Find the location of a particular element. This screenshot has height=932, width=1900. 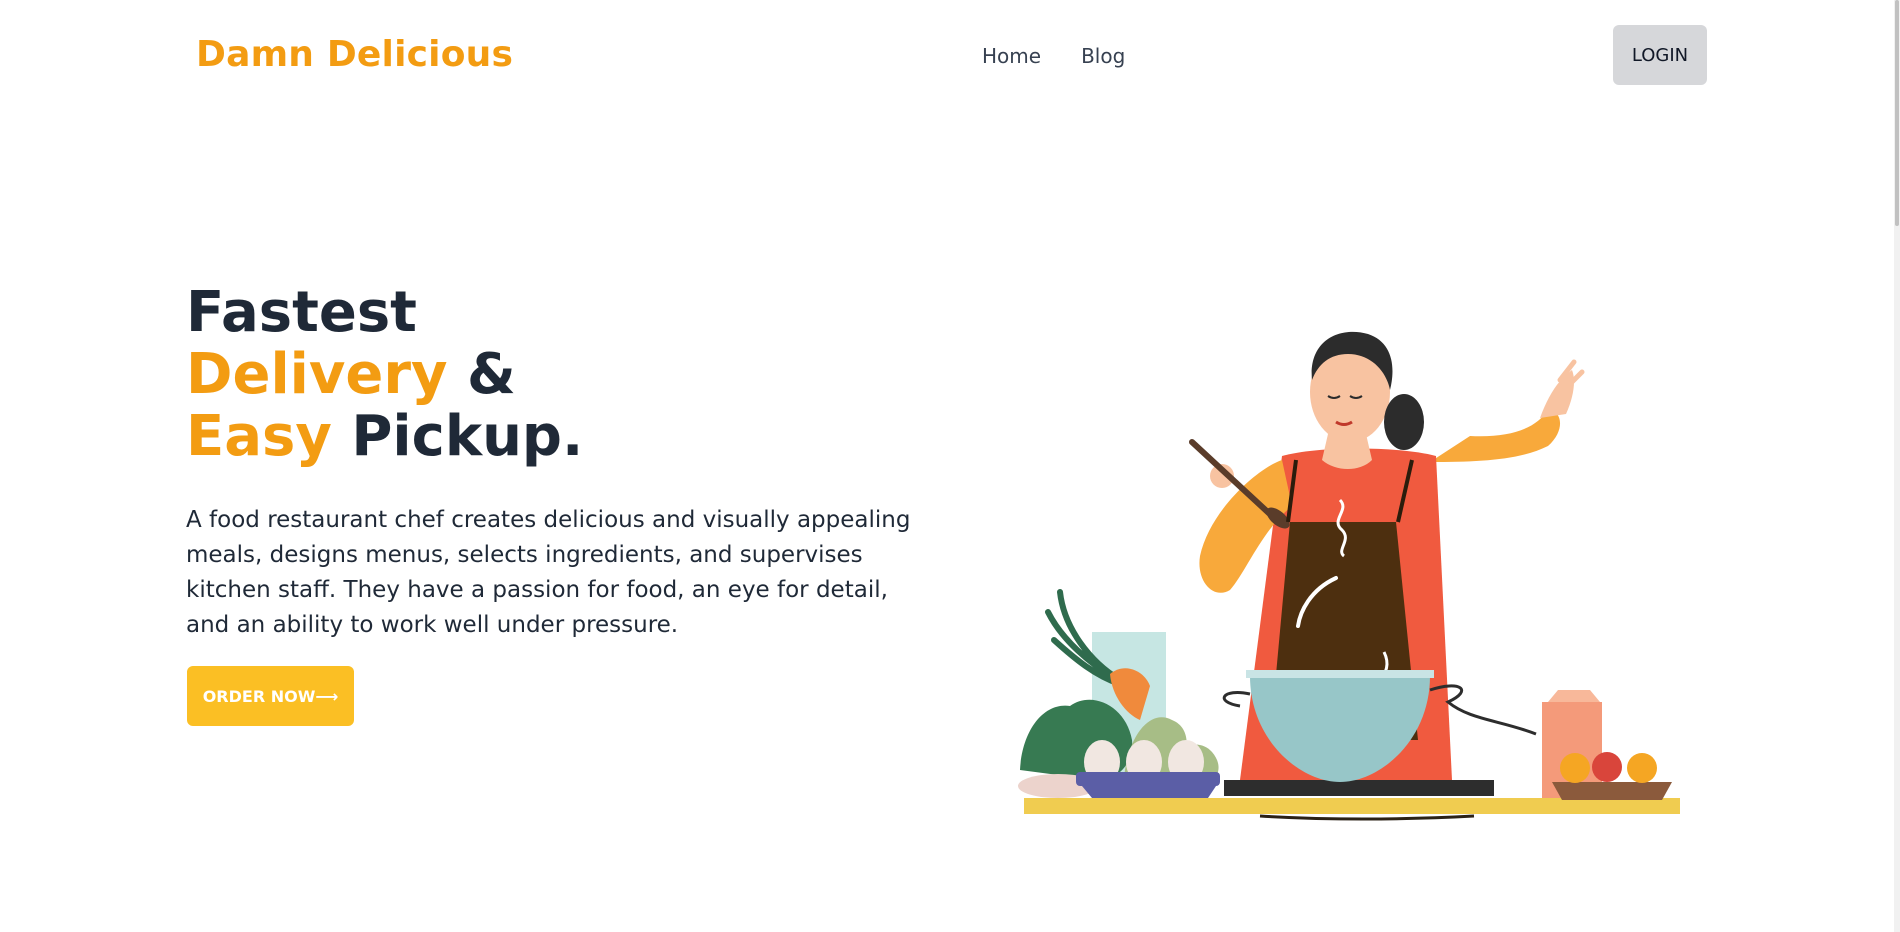

arrow-right-icon: ⟶ is located at coordinates (327, 696).